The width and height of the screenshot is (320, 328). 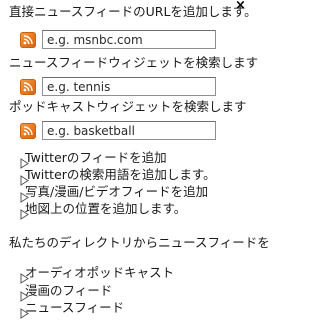 What do you see at coordinates (117, 191) in the screenshot?
I see `link-label: 写真/漫画/ビデオフィードを追加` at bounding box center [117, 191].